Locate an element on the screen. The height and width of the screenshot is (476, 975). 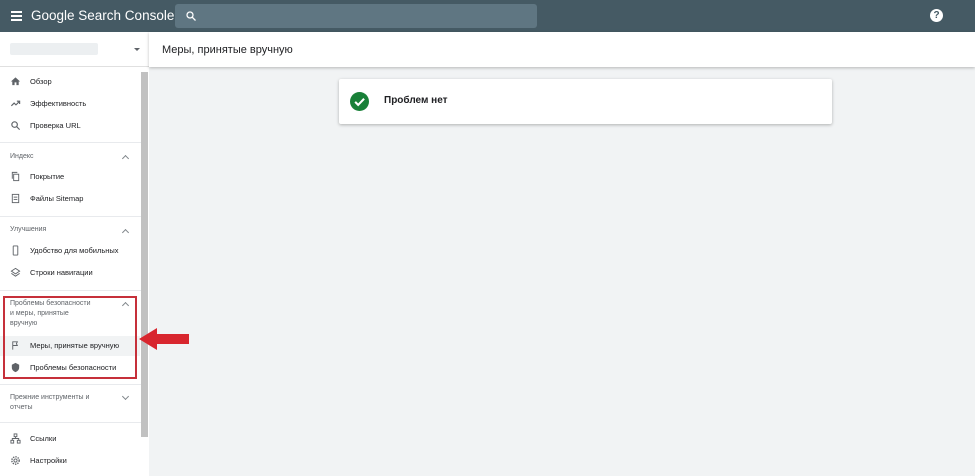
section-header-enhancements: Улучшения is located at coordinates (65, 230).